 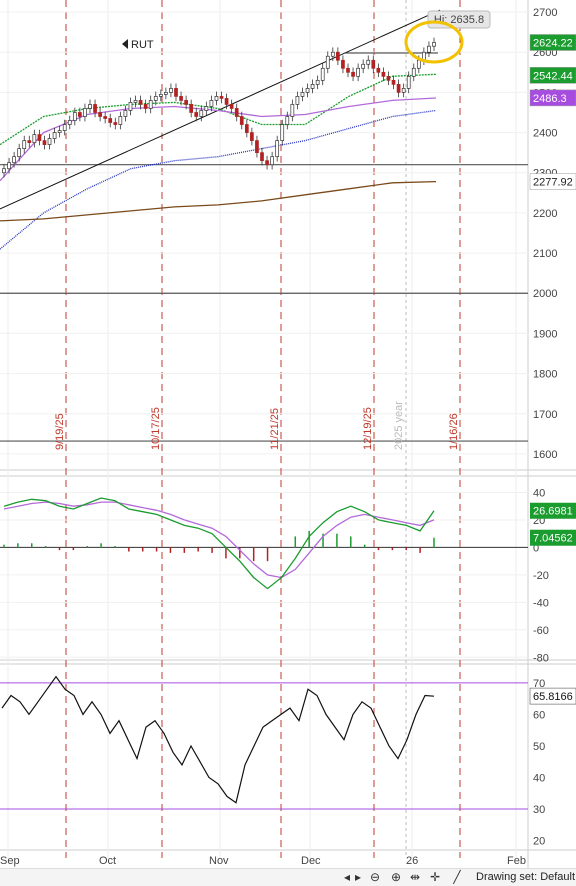 What do you see at coordinates (541, 658) in the screenshot?
I see `osc-tick-label: -80` at bounding box center [541, 658].